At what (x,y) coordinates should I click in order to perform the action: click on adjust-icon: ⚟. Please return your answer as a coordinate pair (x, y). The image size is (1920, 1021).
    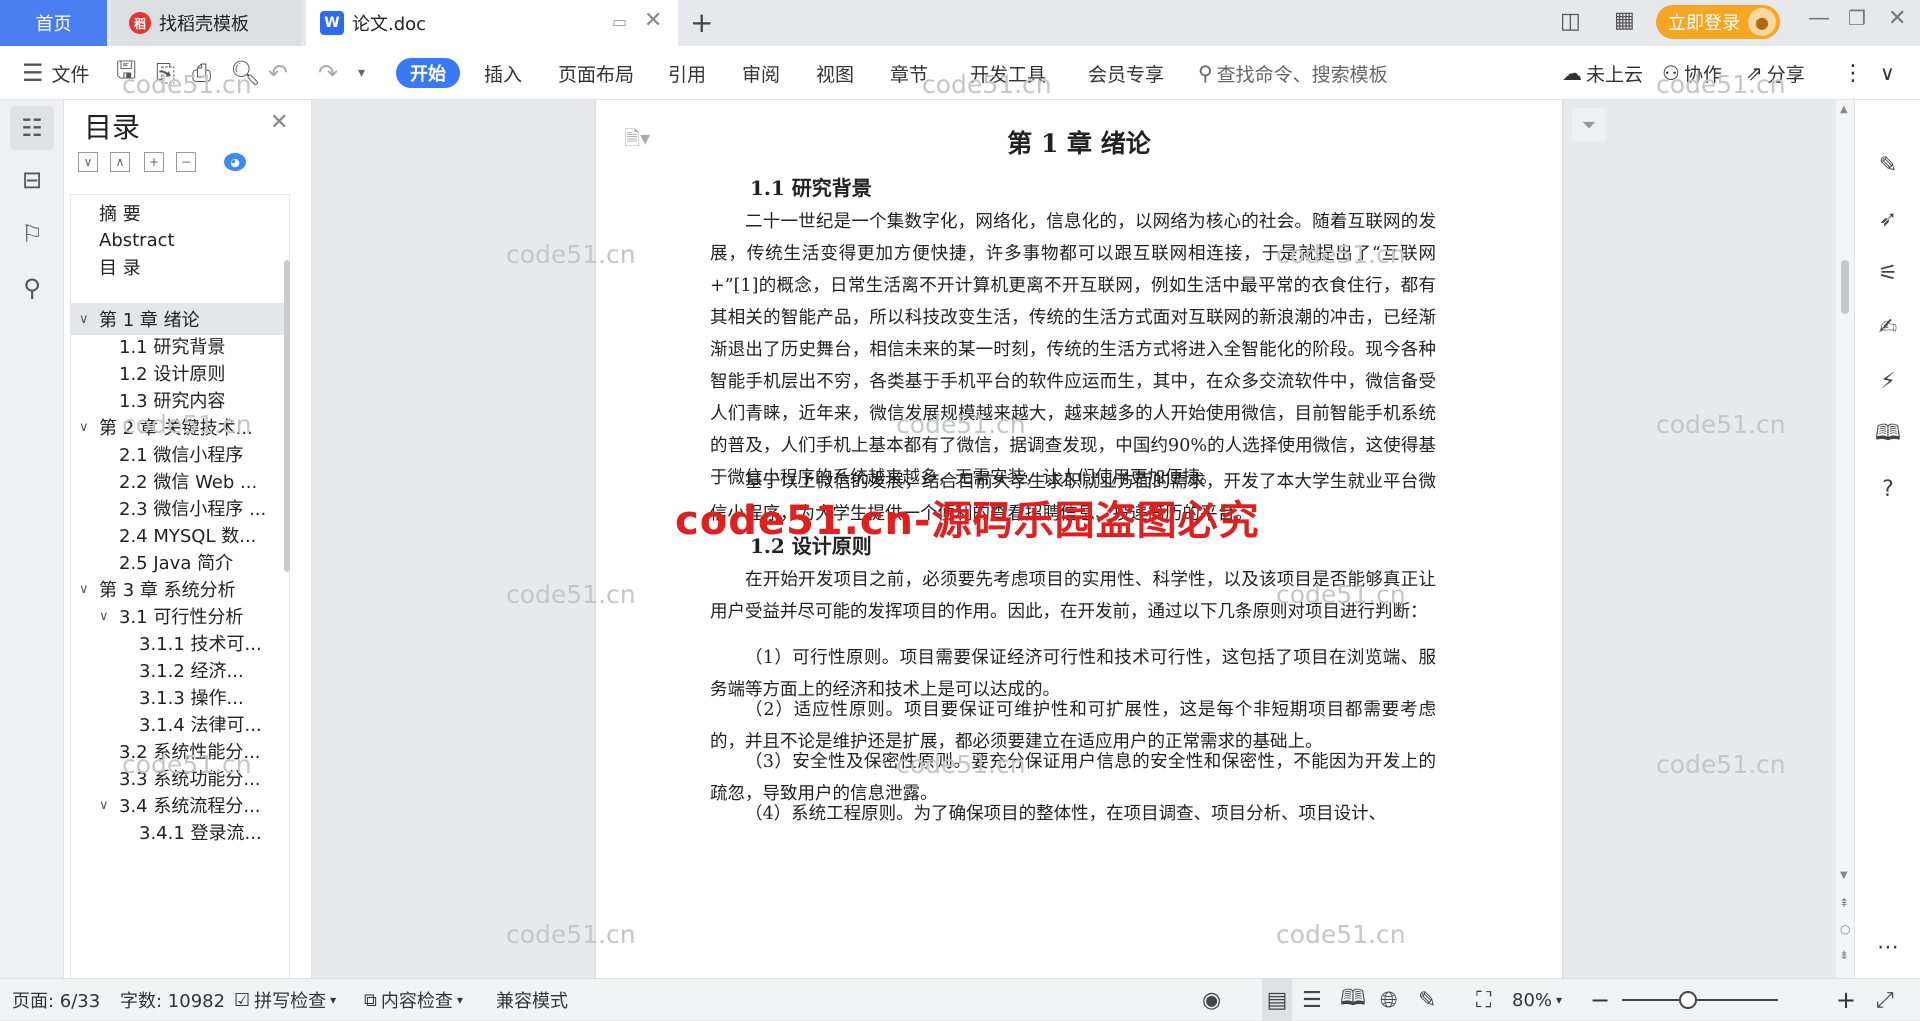
    Looking at the image, I should click on (1888, 273).